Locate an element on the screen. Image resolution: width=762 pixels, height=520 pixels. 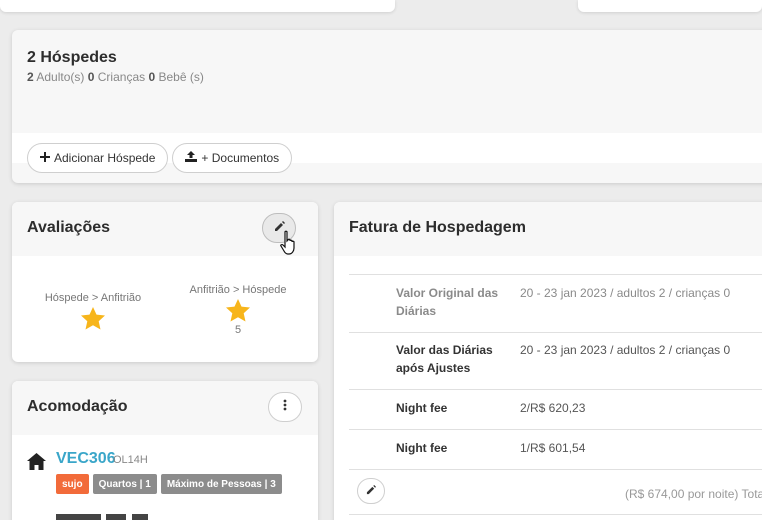
max-people-badge: Máximo de Pessoas | 3 is located at coordinates (221, 484).